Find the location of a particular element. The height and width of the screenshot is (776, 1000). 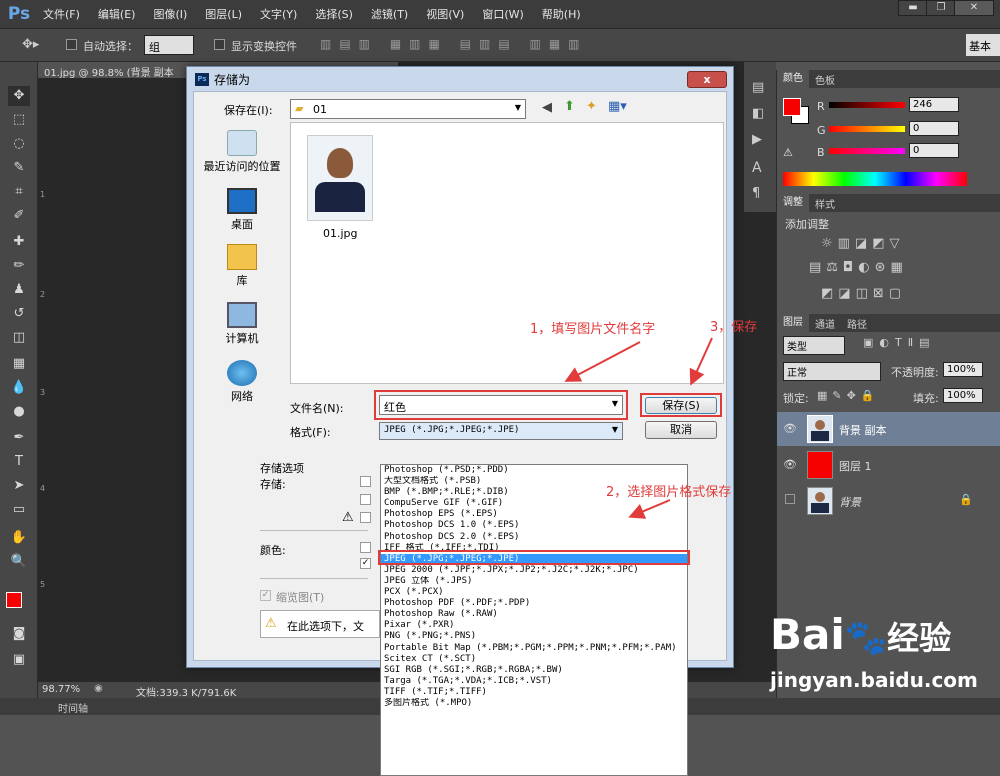

adjustment-icons-row1: ☼▥◪◩▽ is located at coordinates (863, 243).